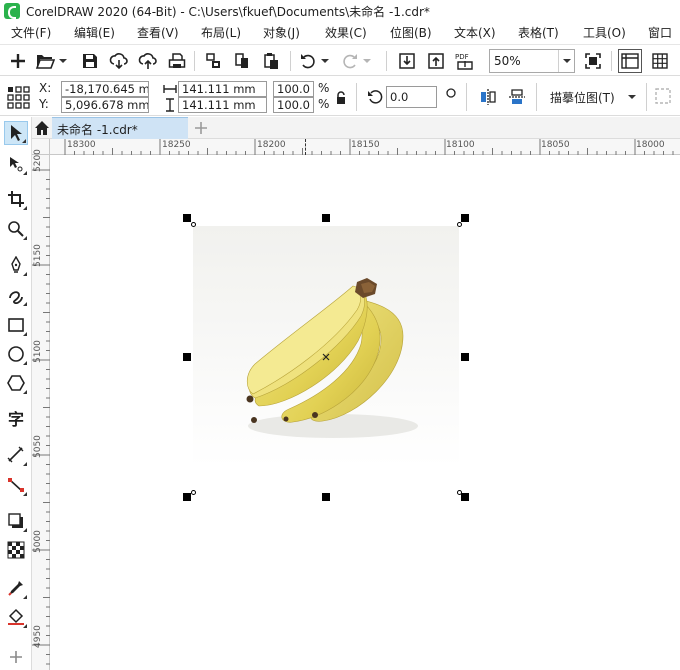  I want to click on cloud-upload-button, so click(148, 61).